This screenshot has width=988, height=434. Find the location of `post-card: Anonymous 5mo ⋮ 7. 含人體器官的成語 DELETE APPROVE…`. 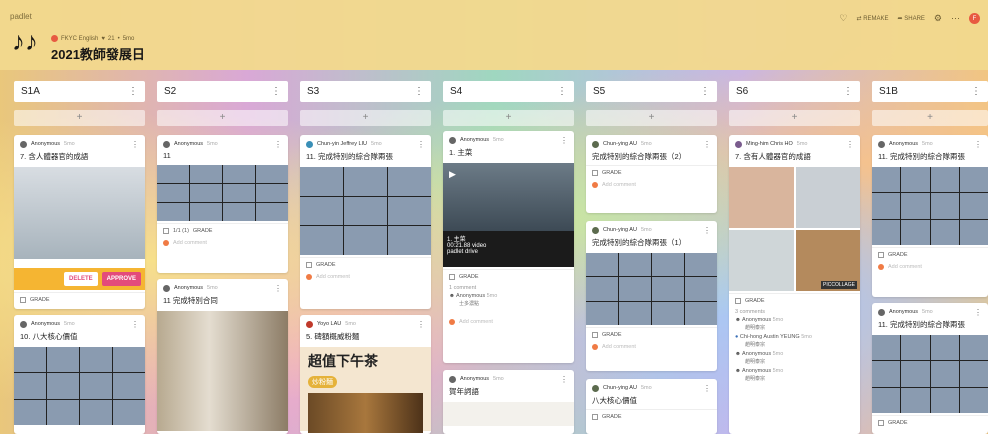

post-card: Anonymous 5mo ⋮ 7. 含人體器官的成語 DELETE APPROVE… is located at coordinates (79, 222).